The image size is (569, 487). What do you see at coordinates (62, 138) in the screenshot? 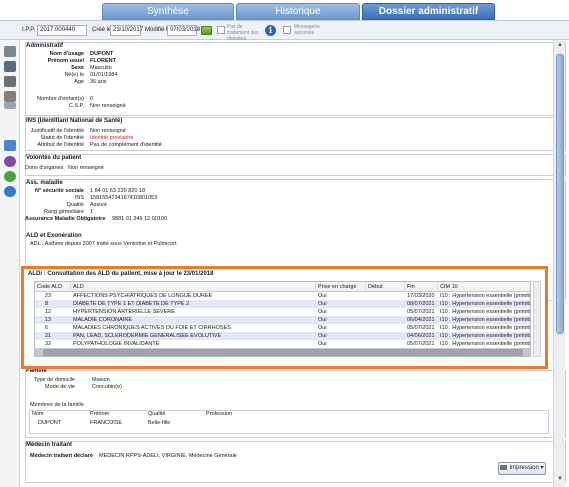
I see `statut-label: Statut de l'identité` at bounding box center [62, 138].